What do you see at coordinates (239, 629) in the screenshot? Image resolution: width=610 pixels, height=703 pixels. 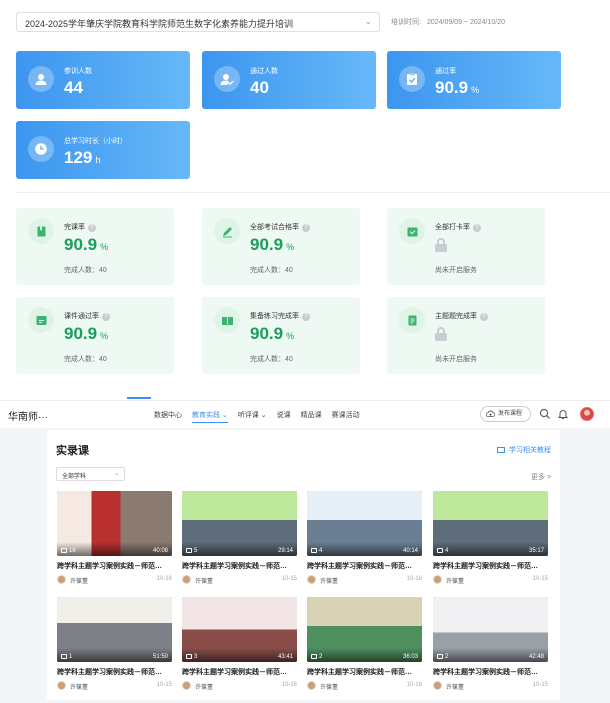 I see `course-thumbnail: 3 43:41` at bounding box center [239, 629].